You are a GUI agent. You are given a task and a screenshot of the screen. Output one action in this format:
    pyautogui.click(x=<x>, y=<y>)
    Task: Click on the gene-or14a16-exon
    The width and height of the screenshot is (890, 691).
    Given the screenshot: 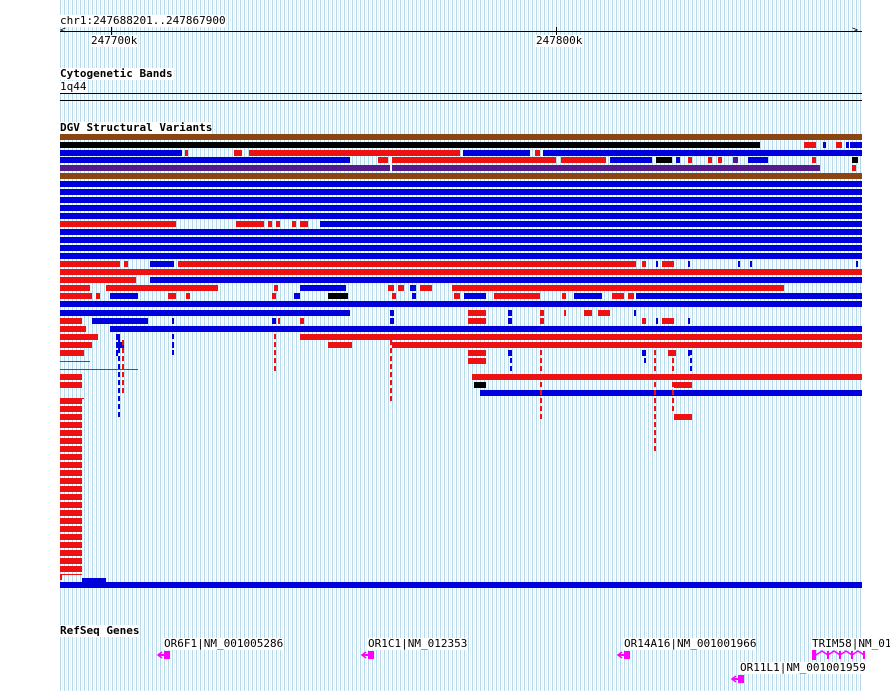 What is the action you would take?
    pyautogui.click(x=627, y=655)
    